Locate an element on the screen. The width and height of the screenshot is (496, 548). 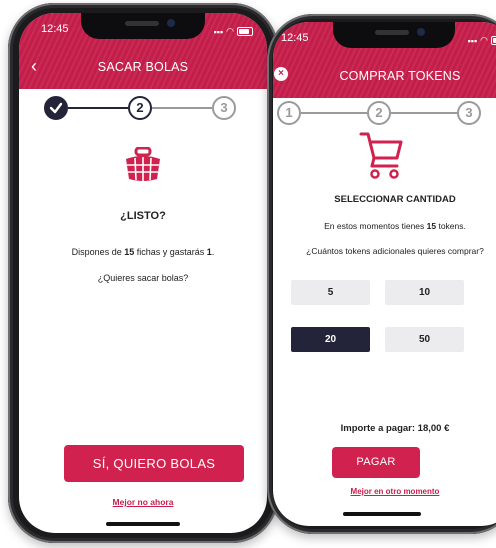
balance-message: Dispones de 15 fichas y gastarás 1. is located at coordinates (143, 252).